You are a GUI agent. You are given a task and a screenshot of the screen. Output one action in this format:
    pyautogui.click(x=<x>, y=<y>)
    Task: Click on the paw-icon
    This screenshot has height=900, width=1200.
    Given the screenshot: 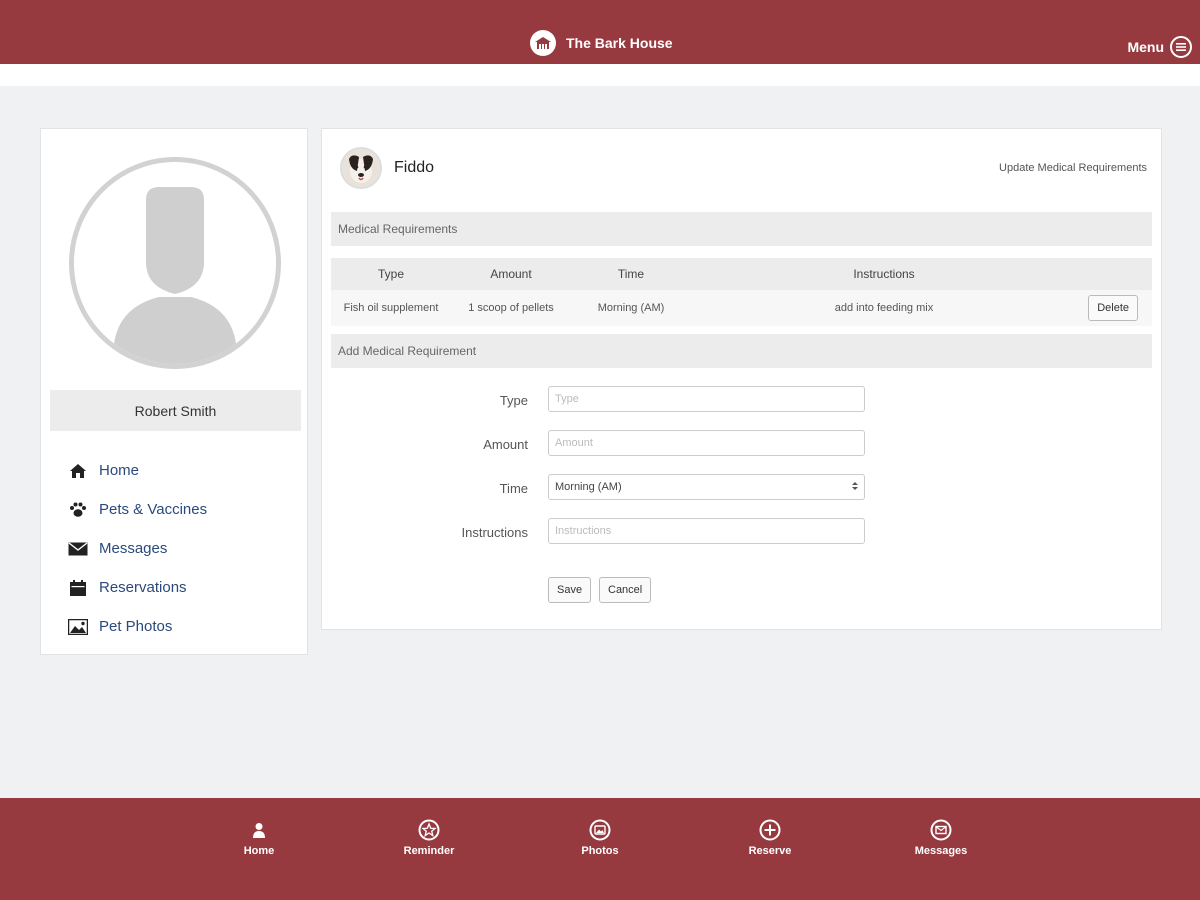 What is the action you would take?
    pyautogui.click(x=78, y=510)
    